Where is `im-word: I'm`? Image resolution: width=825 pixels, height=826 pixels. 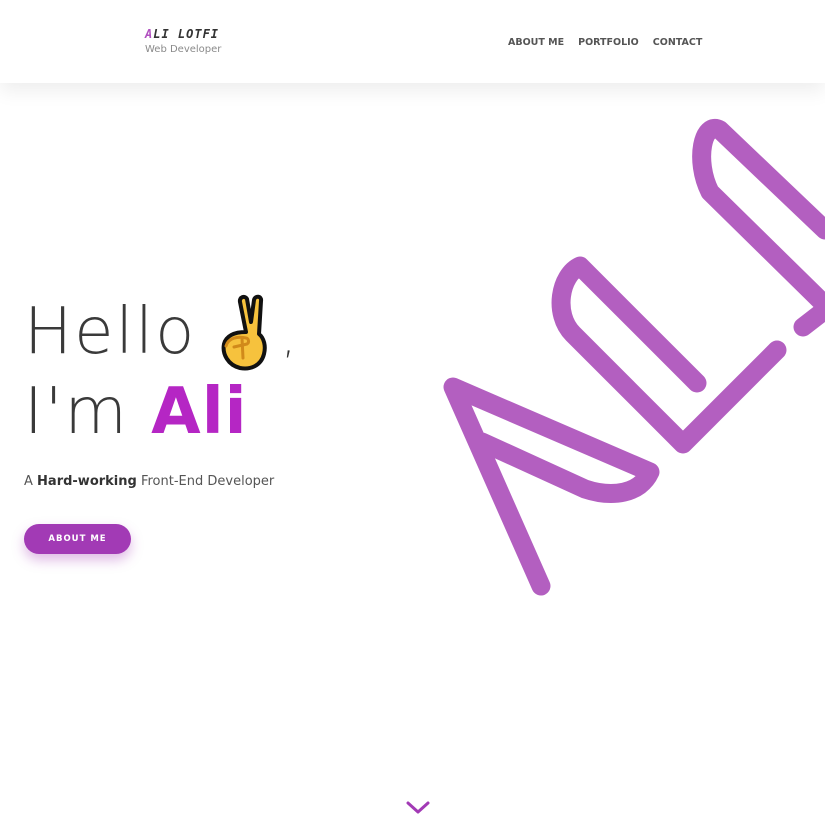
im-word: I'm is located at coordinates (76, 412).